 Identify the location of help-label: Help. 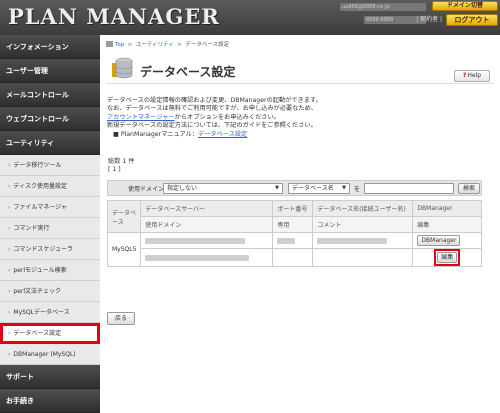
(474, 75).